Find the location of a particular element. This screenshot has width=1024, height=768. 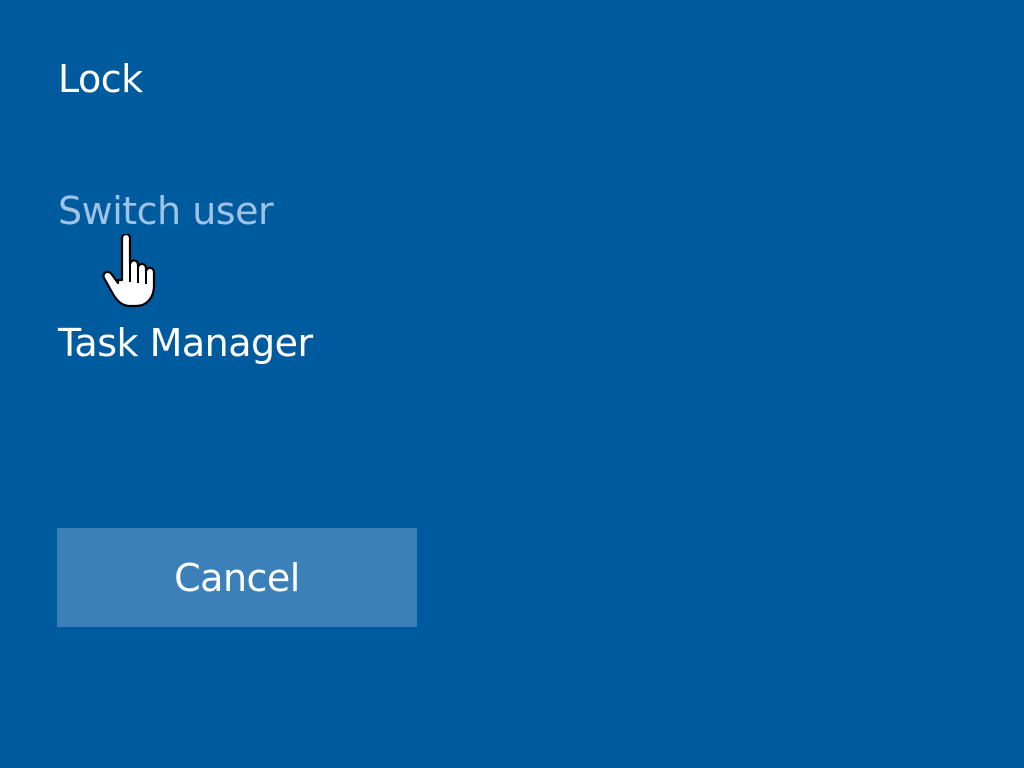

cancel-button: Cancel is located at coordinates (237, 577).